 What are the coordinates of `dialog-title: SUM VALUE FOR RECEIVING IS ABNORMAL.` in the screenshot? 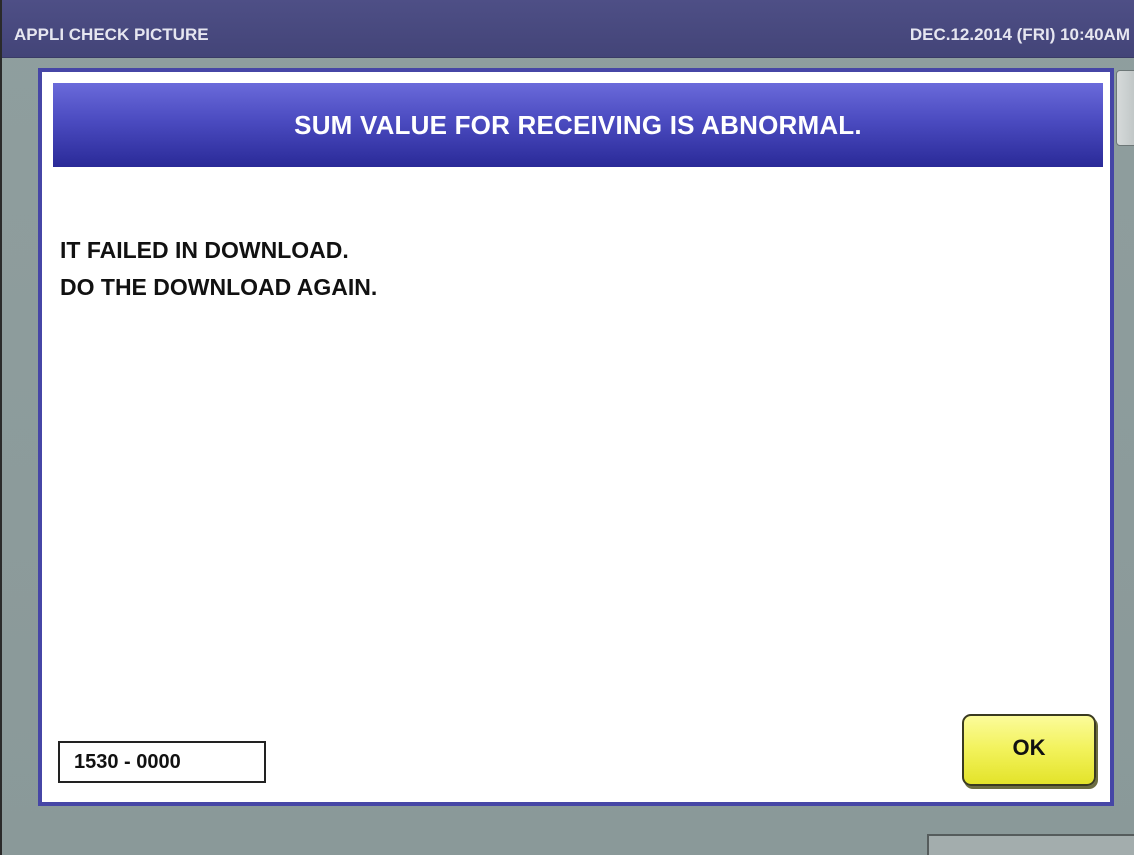 It's located at (578, 125).